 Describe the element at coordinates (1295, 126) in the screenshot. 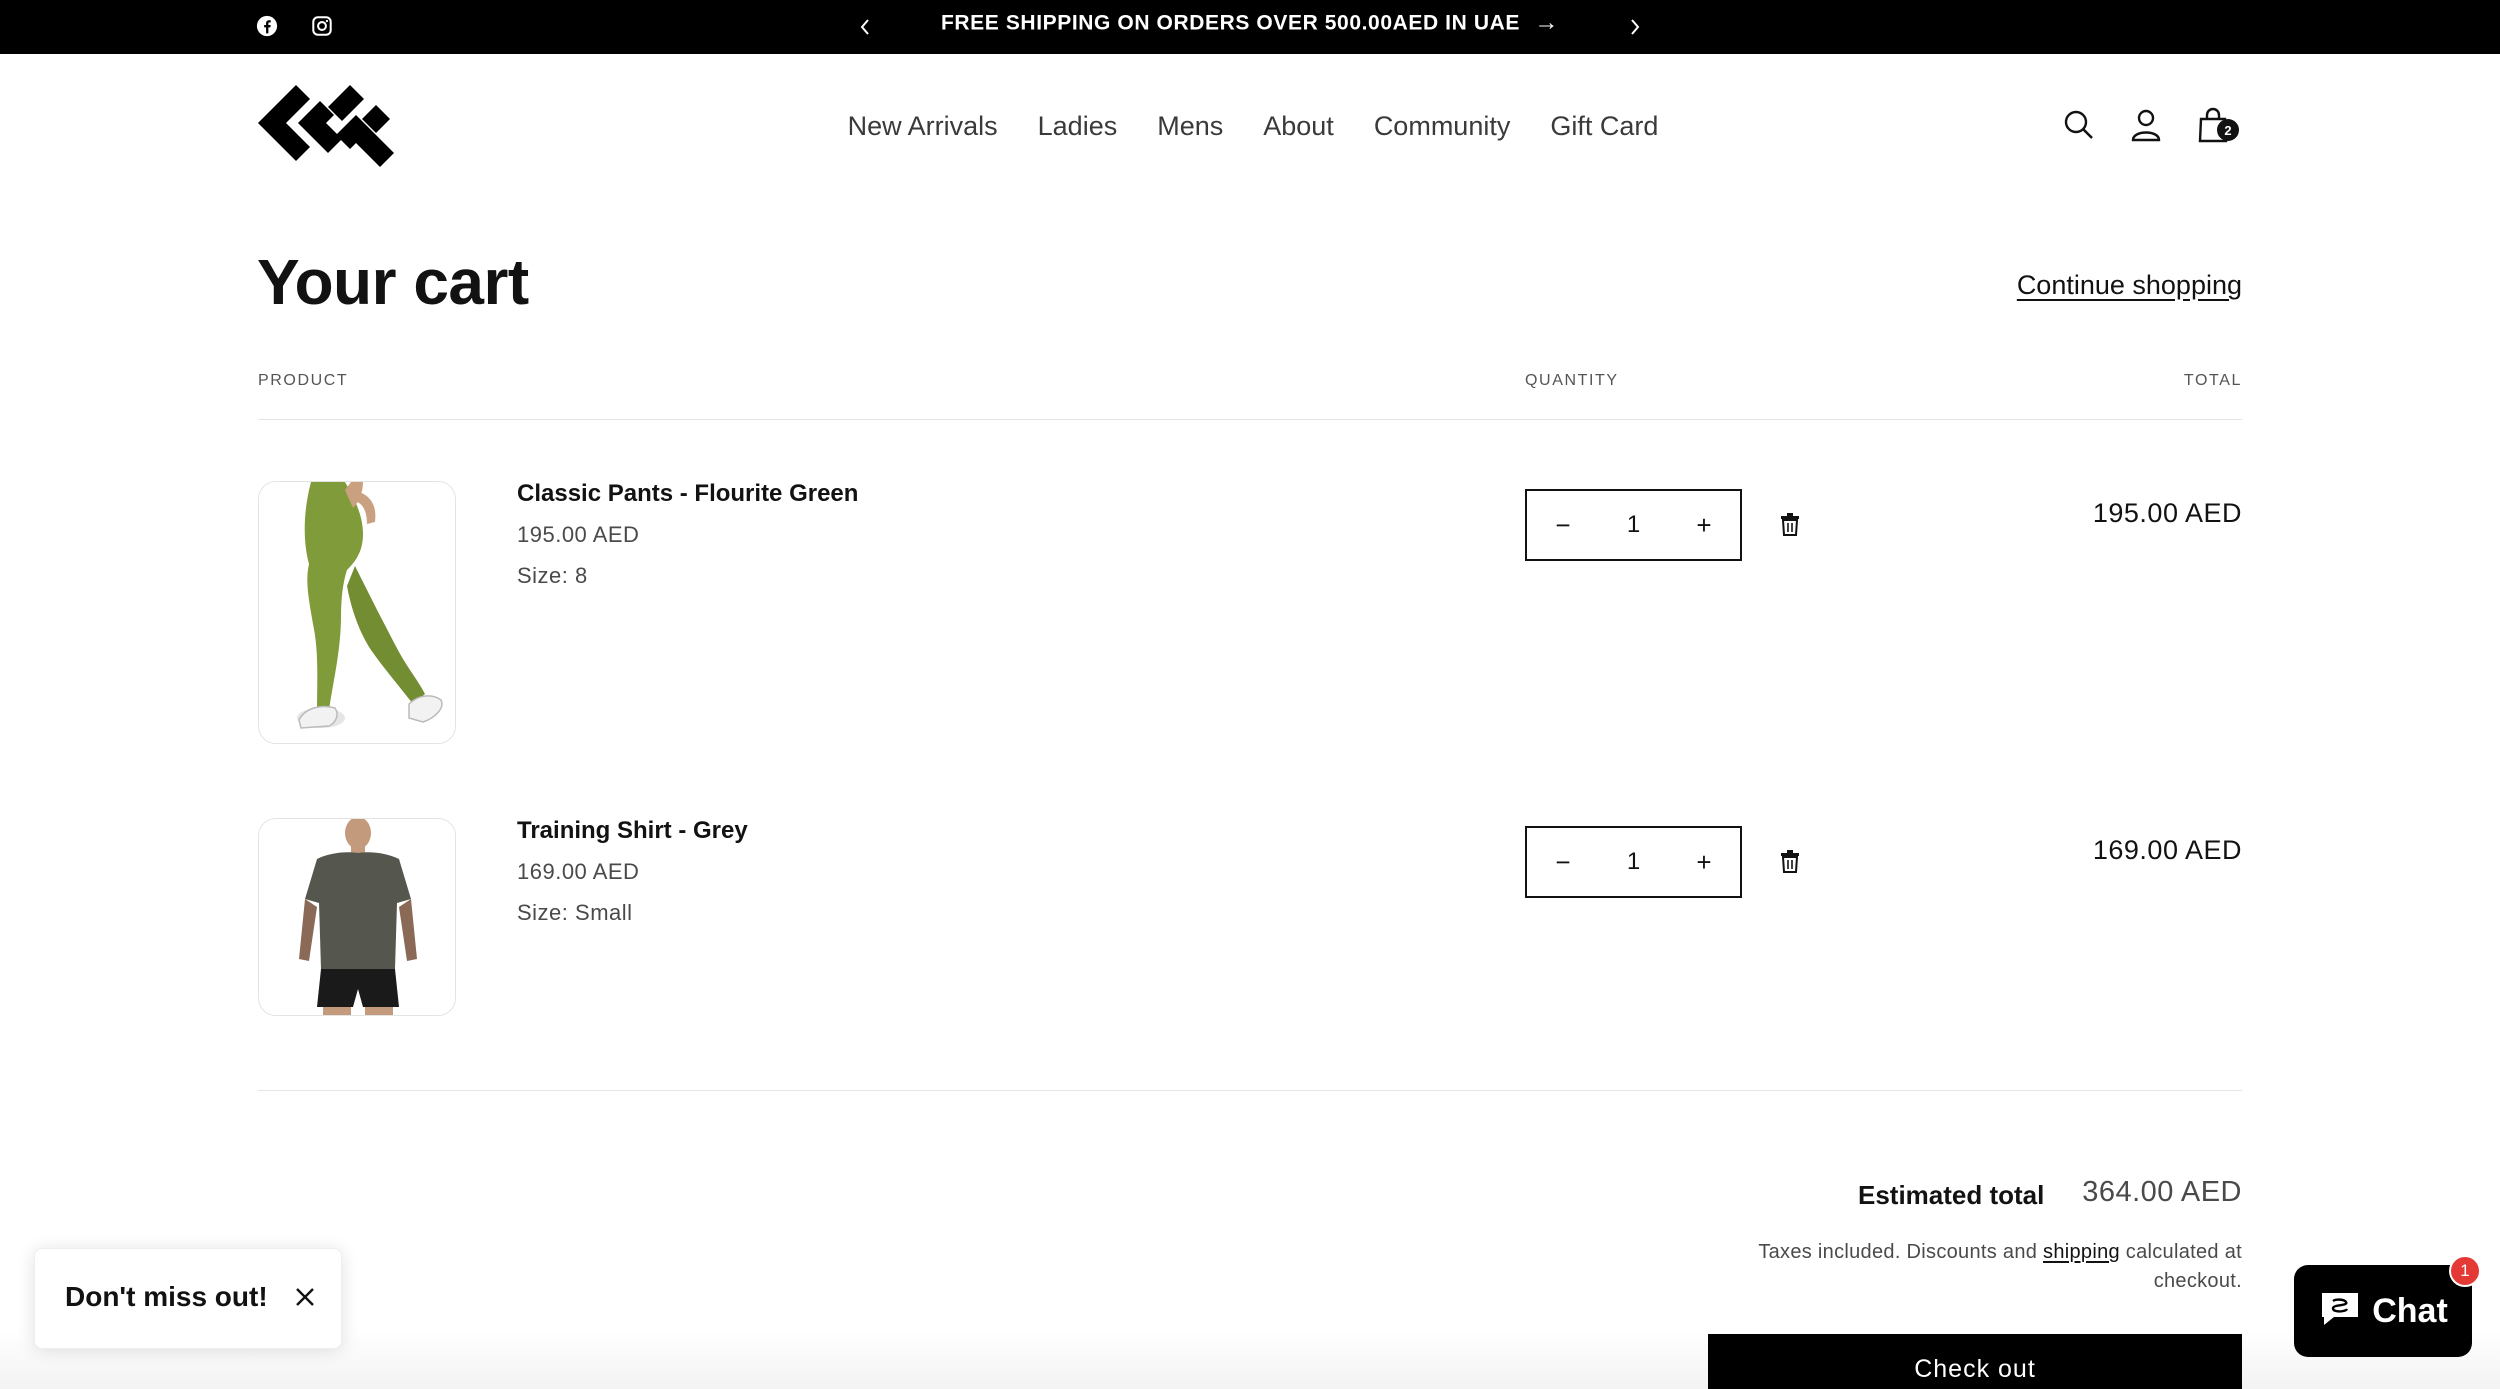

I see `nav-about: About` at that location.